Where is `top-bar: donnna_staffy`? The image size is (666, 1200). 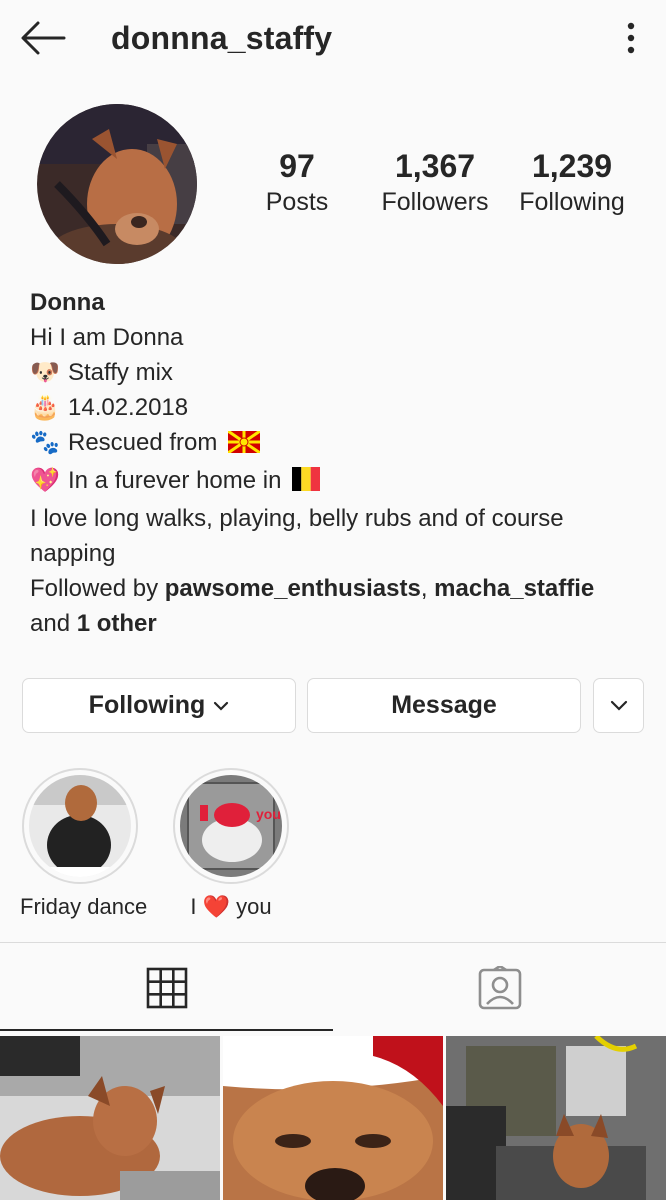 top-bar: donnna_staffy is located at coordinates (333, 39).